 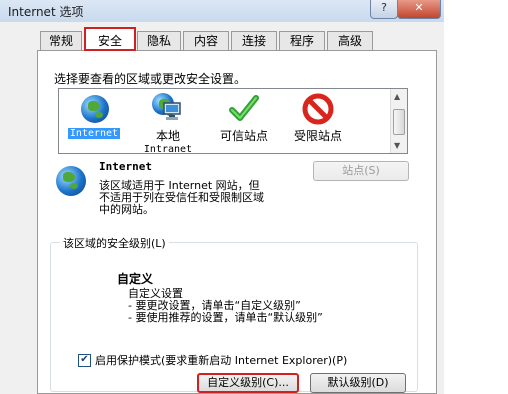 What do you see at coordinates (61, 40) in the screenshot?
I see `tab-general: 常规` at bounding box center [61, 40].